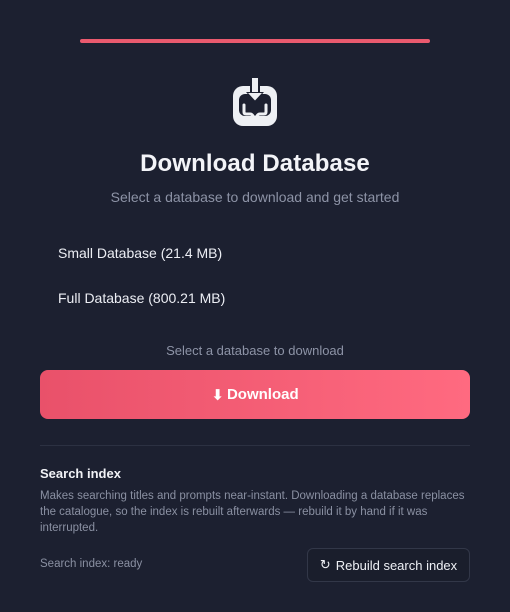 This screenshot has width=510, height=612. Describe the element at coordinates (255, 445) in the screenshot. I see `section-divider` at that location.